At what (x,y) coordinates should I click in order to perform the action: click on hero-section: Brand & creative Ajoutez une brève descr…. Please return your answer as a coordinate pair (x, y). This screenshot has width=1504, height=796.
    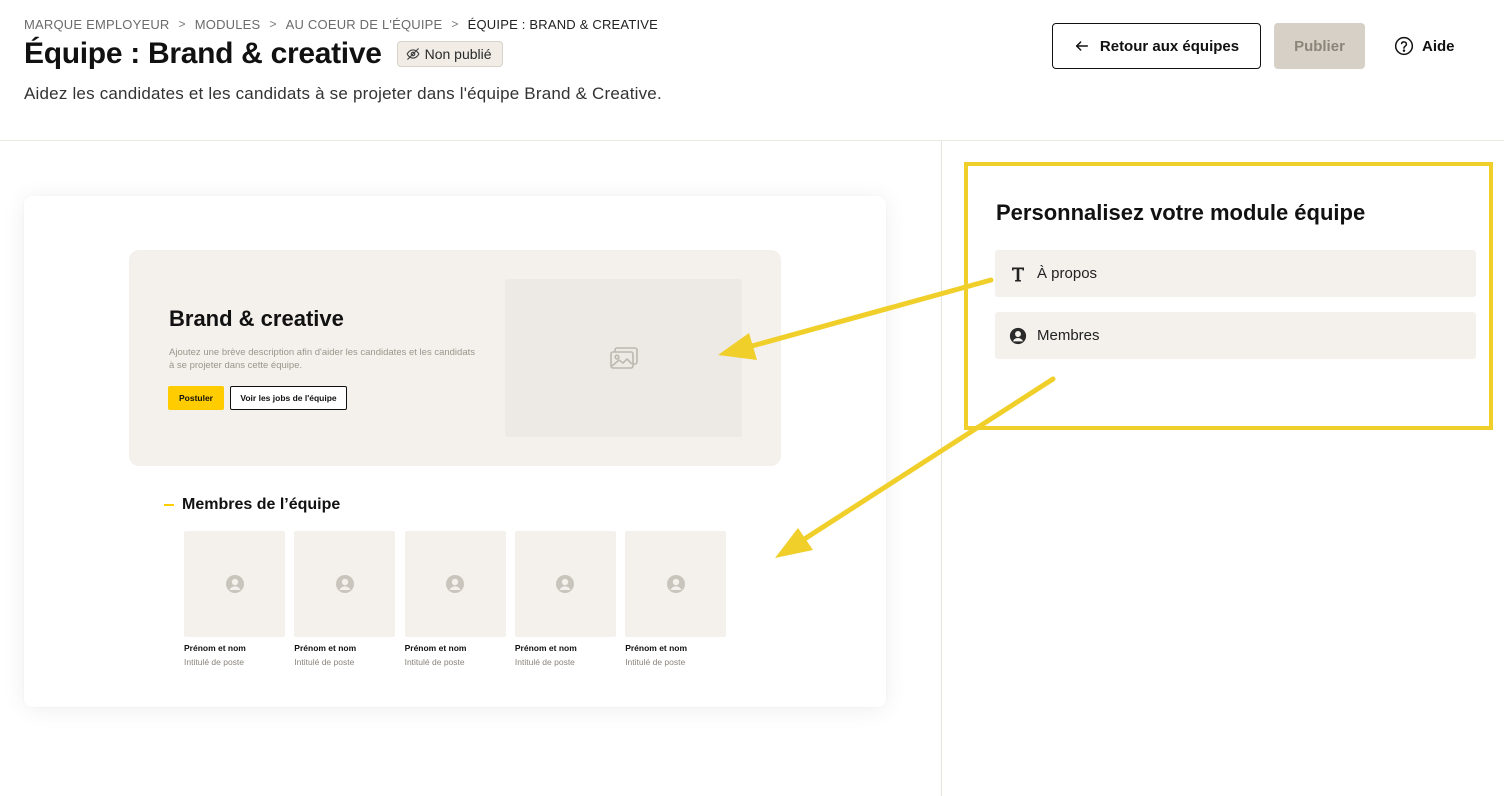
    Looking at the image, I should click on (455, 358).